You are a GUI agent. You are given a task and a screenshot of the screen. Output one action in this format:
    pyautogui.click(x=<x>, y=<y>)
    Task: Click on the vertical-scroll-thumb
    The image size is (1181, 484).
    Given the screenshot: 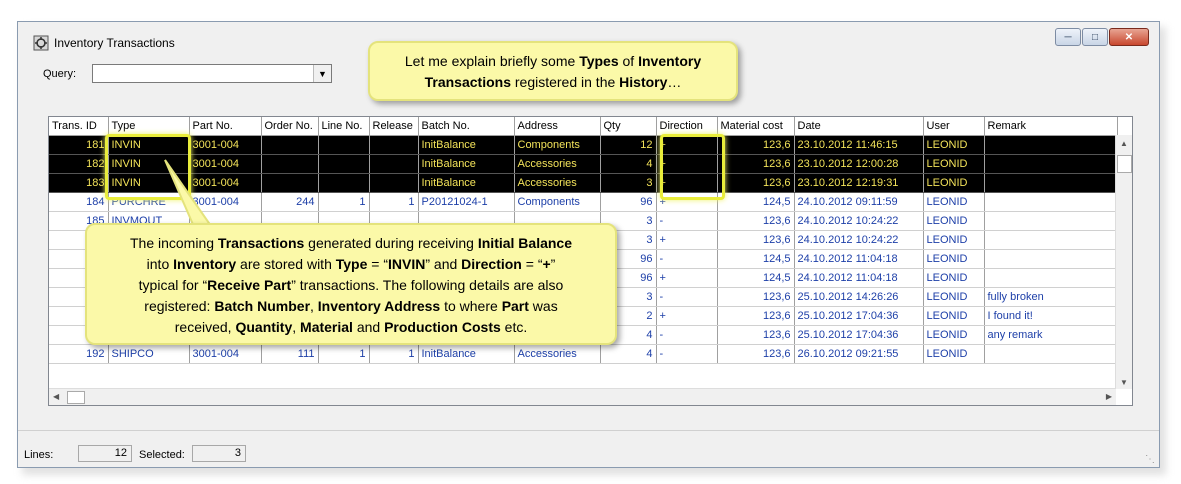 What is the action you would take?
    pyautogui.click(x=1124, y=164)
    